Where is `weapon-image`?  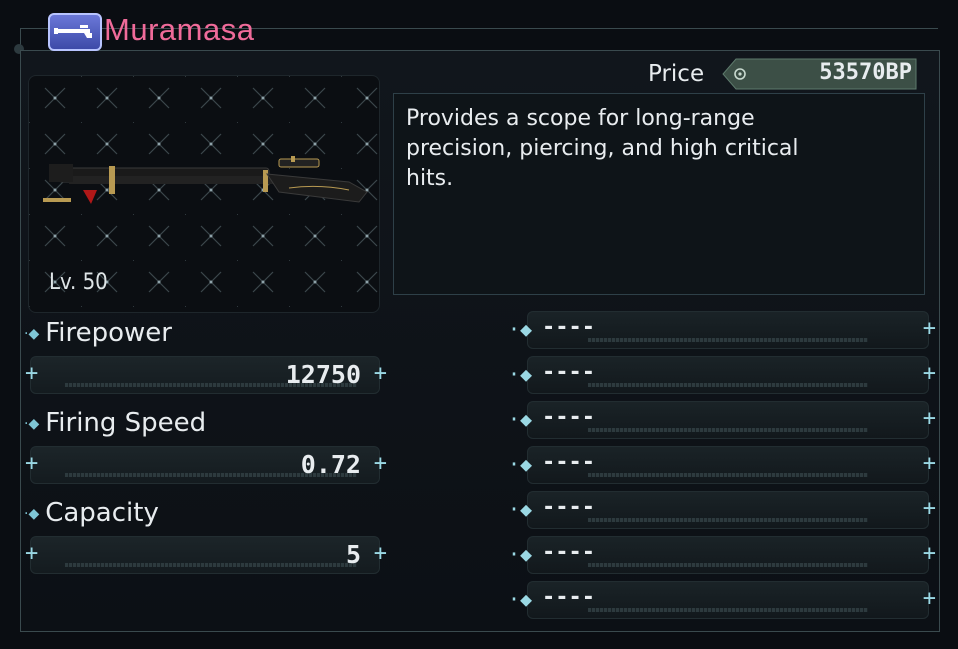
weapon-image is located at coordinates (205, 180).